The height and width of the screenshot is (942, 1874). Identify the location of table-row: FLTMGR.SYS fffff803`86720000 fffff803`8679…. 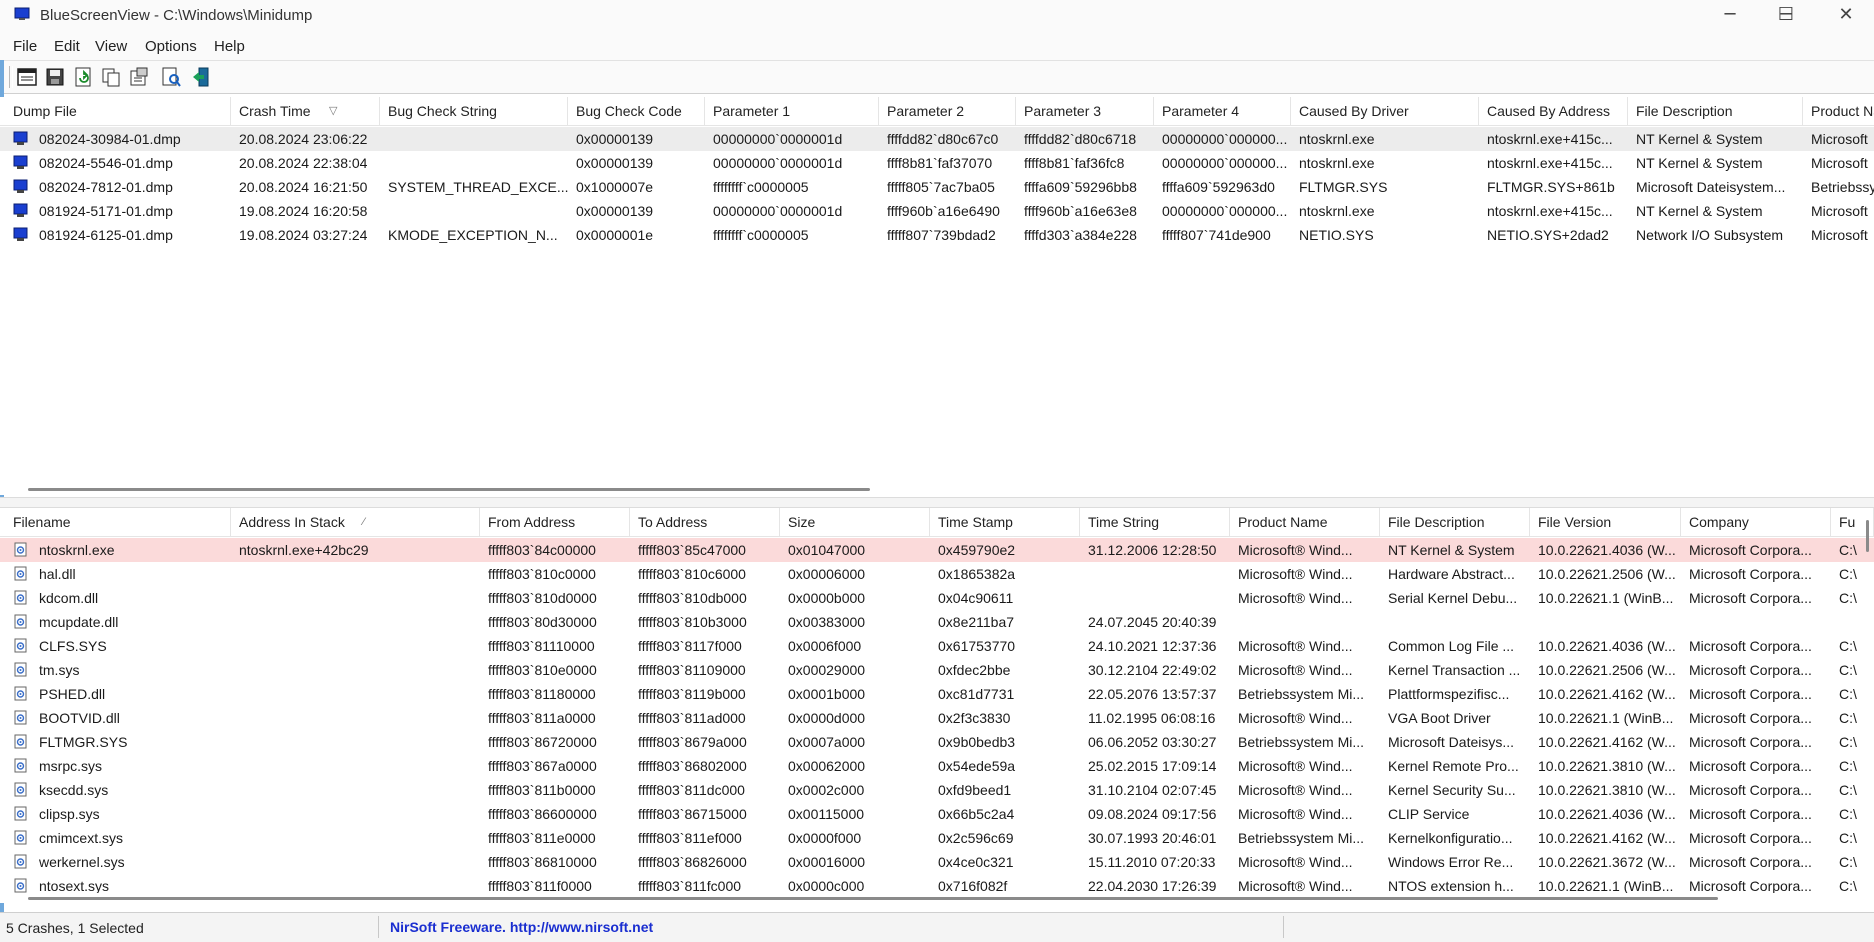
(937, 742).